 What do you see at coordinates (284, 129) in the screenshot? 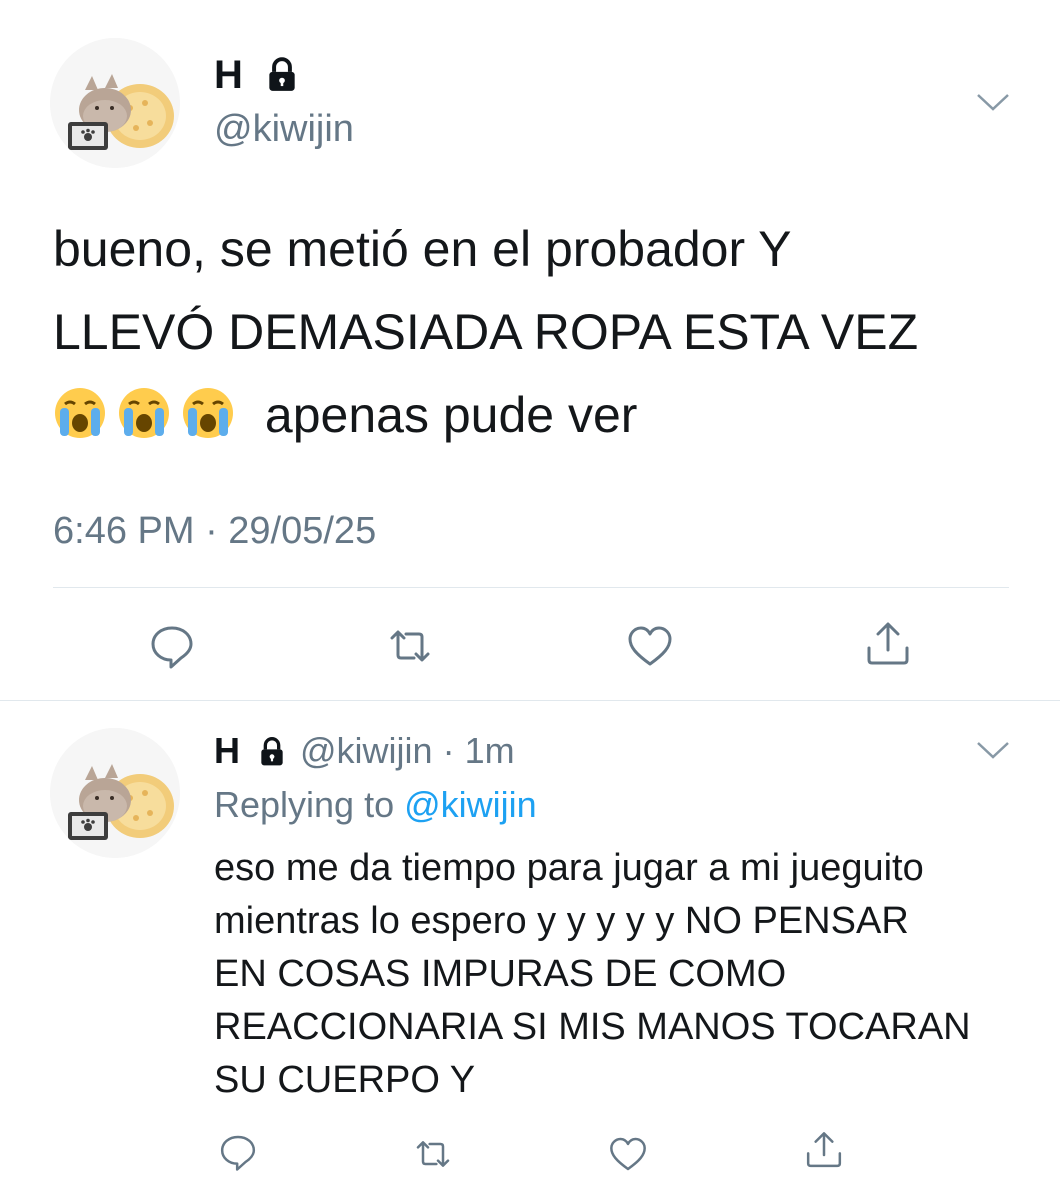
I see `handle: @kiwijin` at bounding box center [284, 129].